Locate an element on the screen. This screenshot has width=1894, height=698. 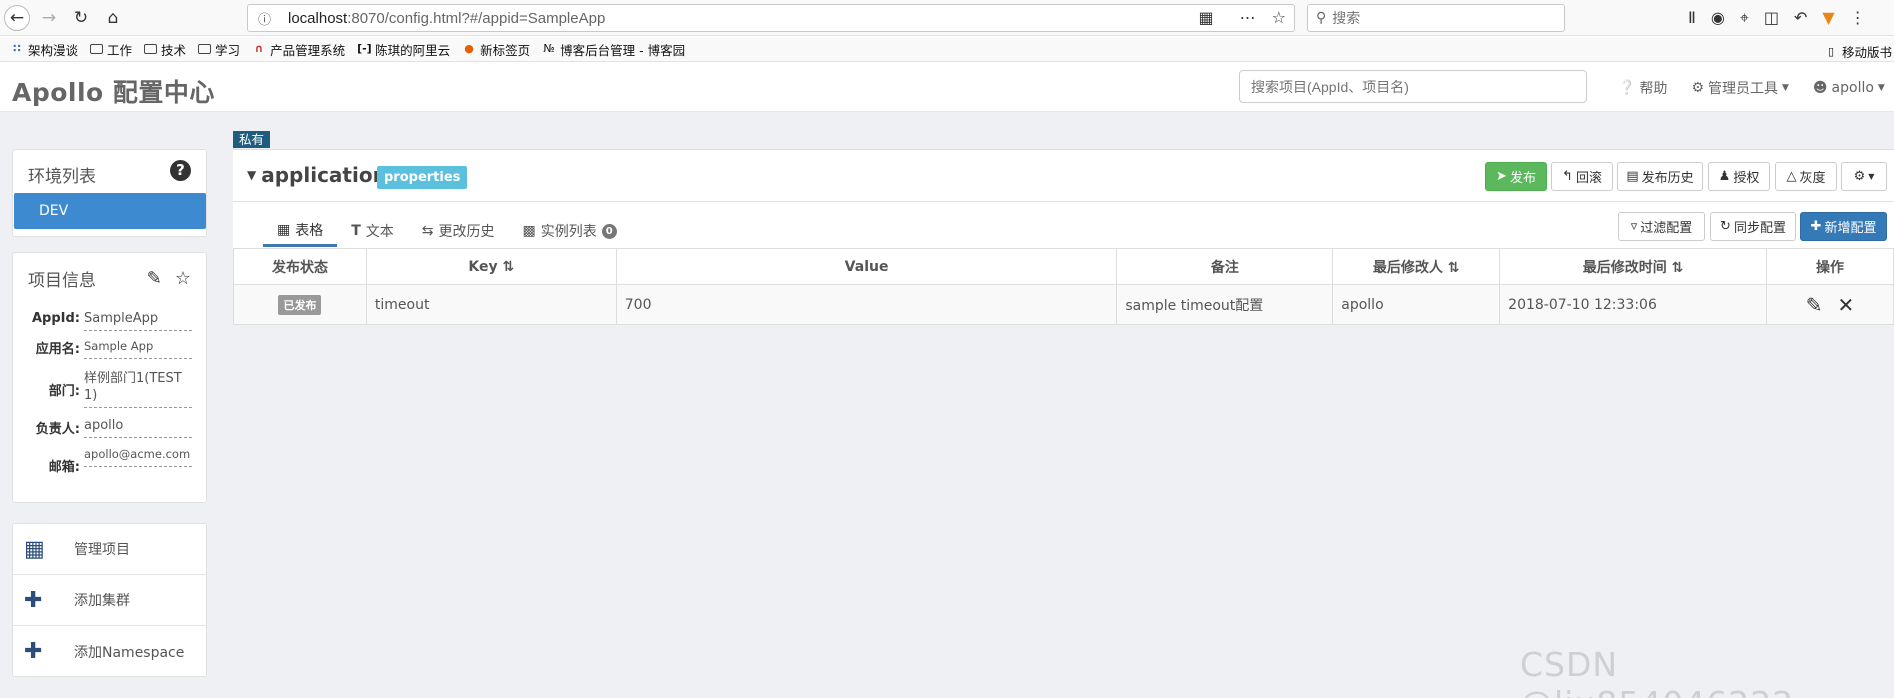
bookmark-item: ∩ 产品管理系统 is located at coordinates (298, 49).